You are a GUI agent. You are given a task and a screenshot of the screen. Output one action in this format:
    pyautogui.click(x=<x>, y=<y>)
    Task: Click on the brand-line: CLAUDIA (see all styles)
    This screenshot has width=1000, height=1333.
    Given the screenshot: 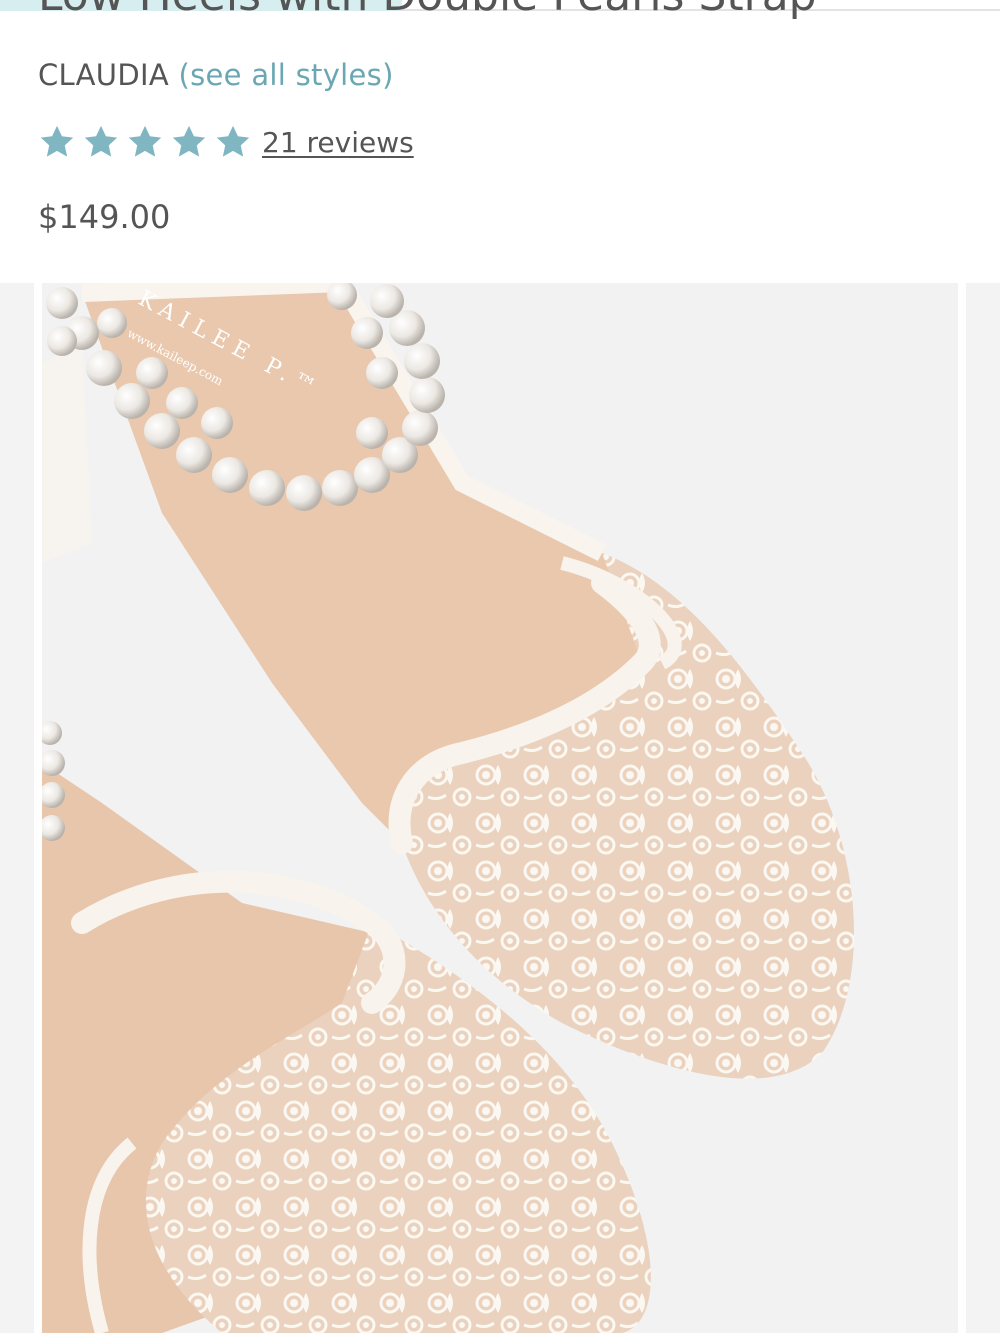 What is the action you would take?
    pyautogui.click(x=216, y=75)
    